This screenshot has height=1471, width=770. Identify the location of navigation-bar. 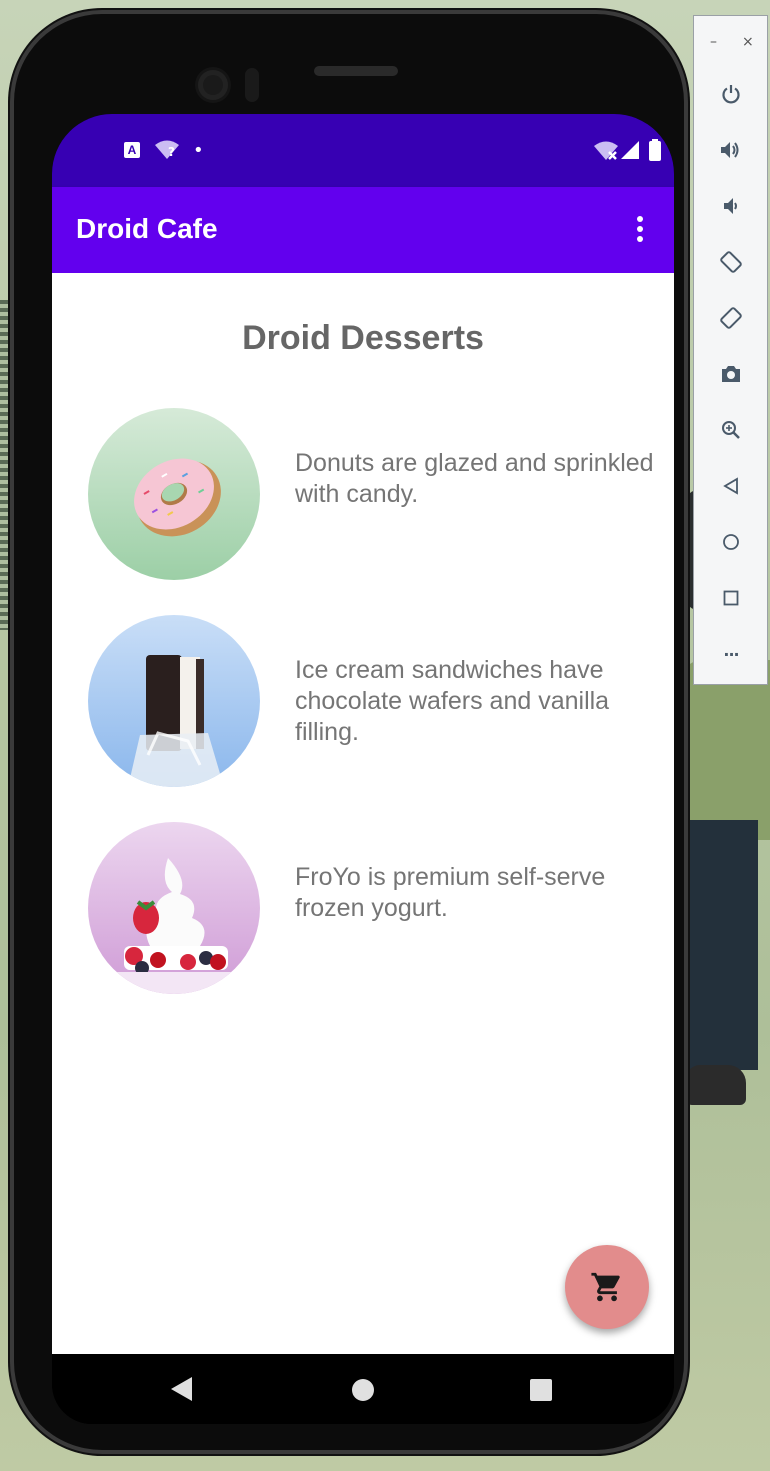
(363, 1389).